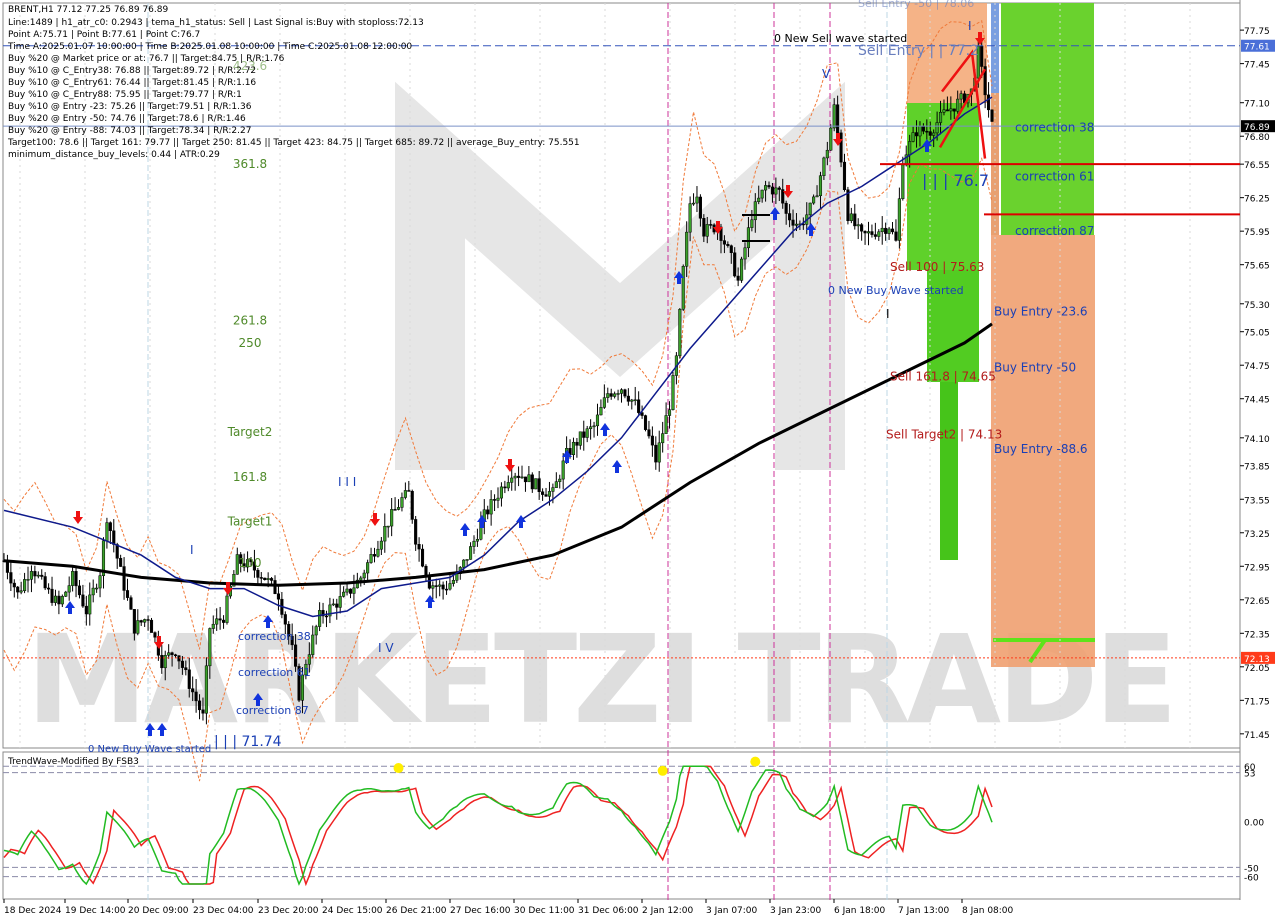  What do you see at coordinates (1054, 231) in the screenshot?
I see `right-label: correction 87` at bounding box center [1054, 231].